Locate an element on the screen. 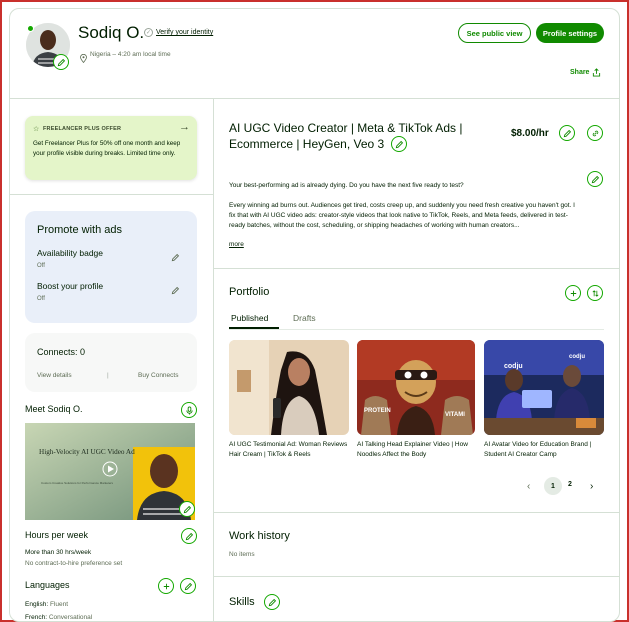  edit-skills-button is located at coordinates (272, 602).